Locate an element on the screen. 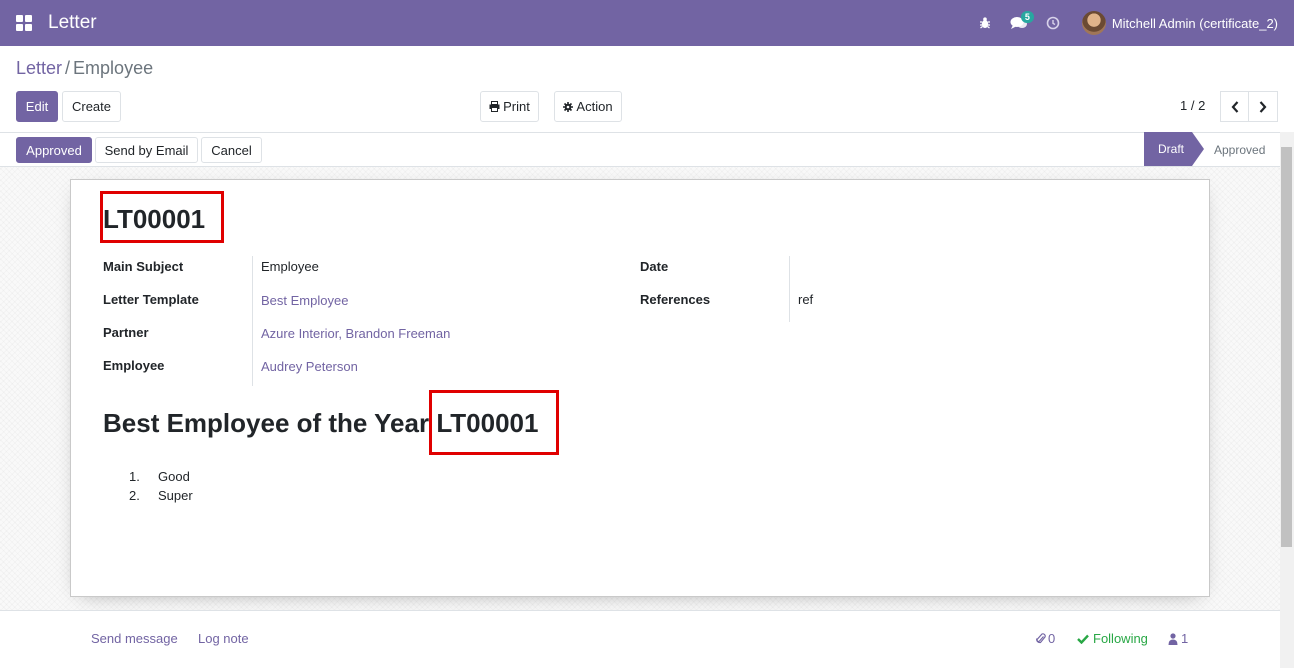 This screenshot has height=668, width=1294. activity-clock-icon is located at coordinates (1053, 23).